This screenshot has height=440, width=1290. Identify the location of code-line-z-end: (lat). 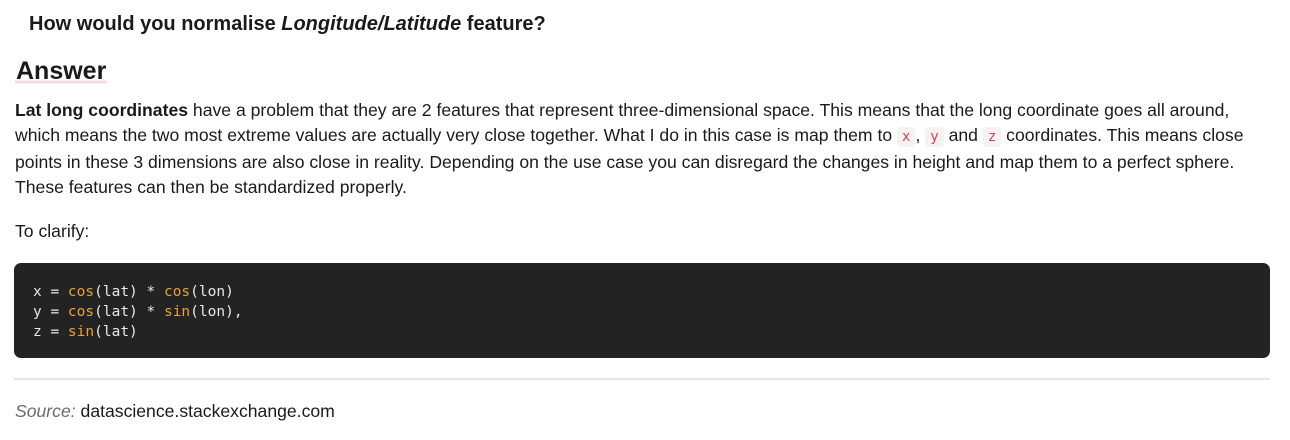
(116, 332).